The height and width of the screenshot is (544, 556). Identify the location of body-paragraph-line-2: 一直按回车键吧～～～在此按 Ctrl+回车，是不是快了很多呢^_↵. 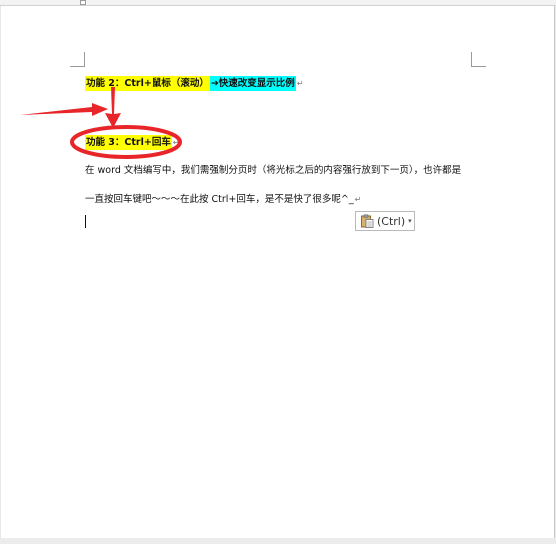
(223, 200).